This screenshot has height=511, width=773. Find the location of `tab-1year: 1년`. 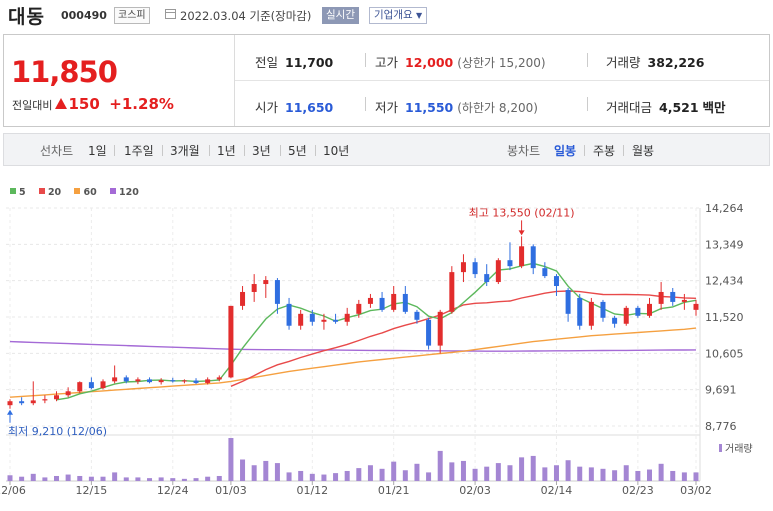

tab-1year: 1년 is located at coordinates (226, 150).